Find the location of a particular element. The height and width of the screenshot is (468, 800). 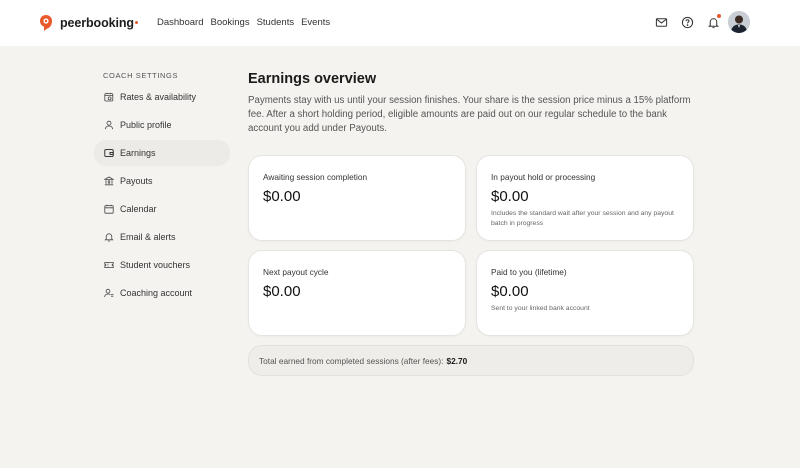

card-label: Next payout cycle is located at coordinates (296, 272).